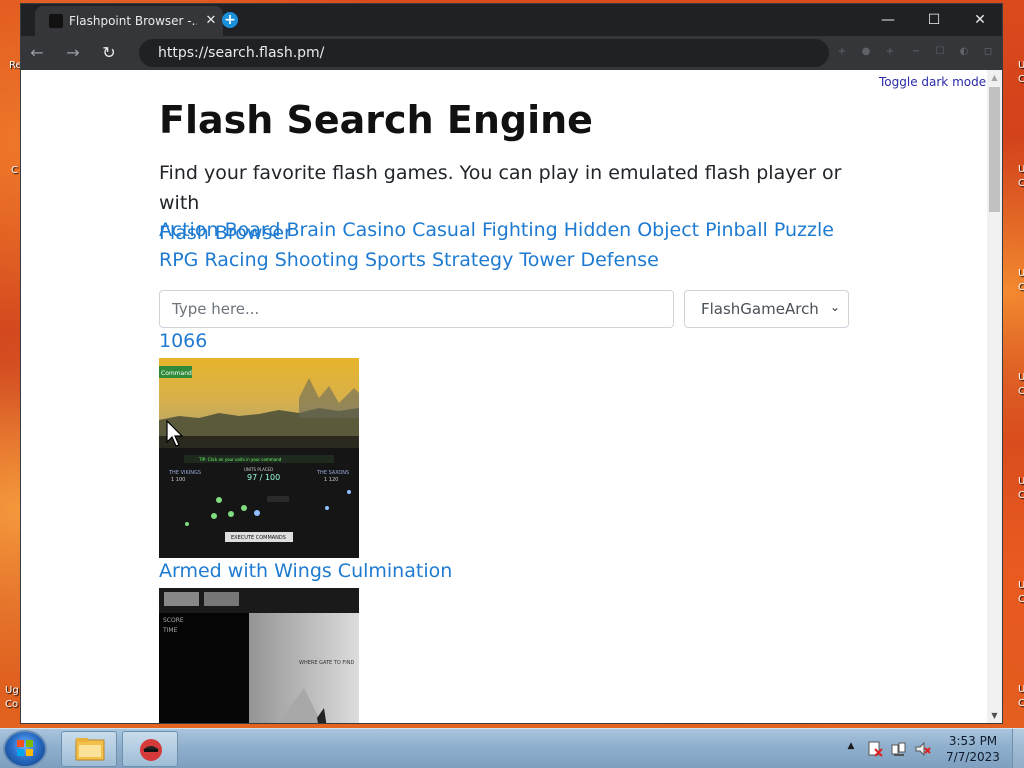  I want to click on folder-icon, so click(90, 749).